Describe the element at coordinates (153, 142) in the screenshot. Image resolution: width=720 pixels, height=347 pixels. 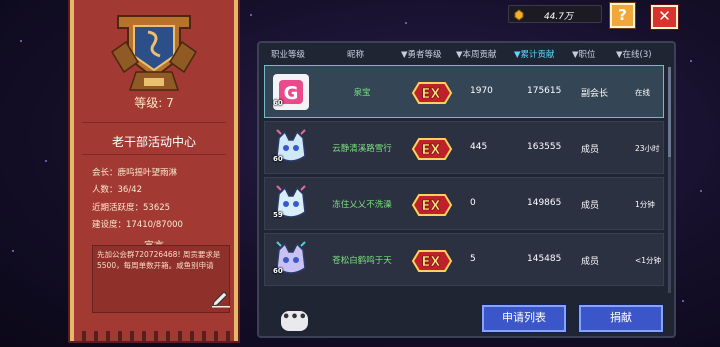
I see `guild-name: 老干部活动中心` at that location.